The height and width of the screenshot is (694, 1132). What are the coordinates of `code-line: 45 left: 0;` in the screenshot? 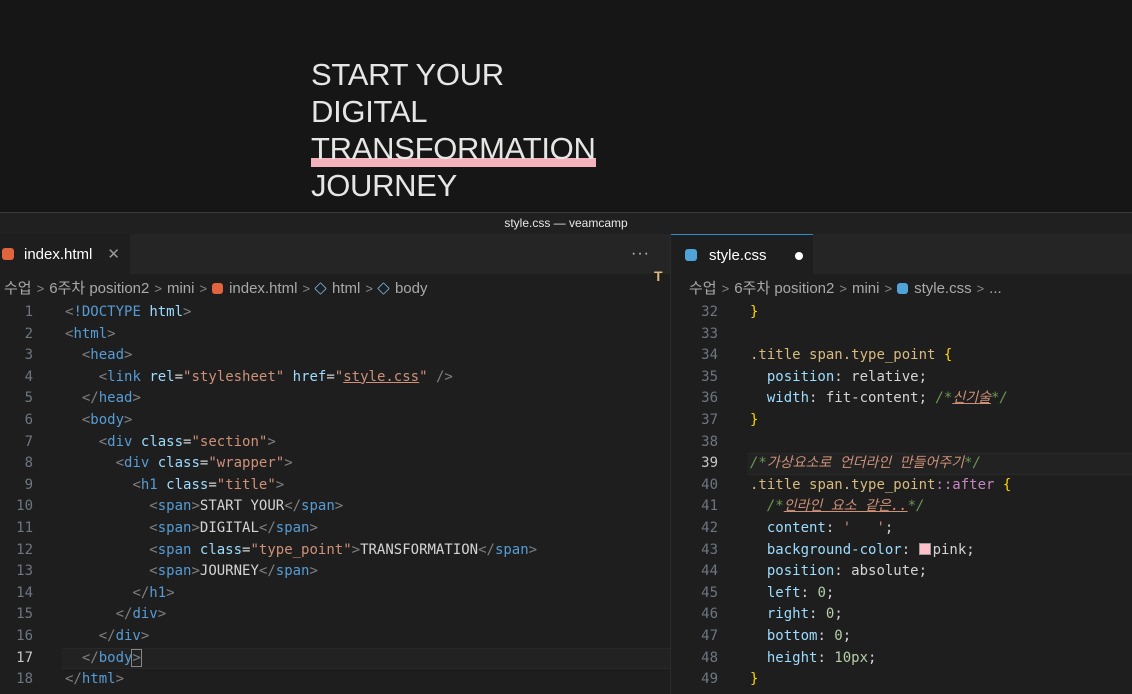 It's located at (768, 592).